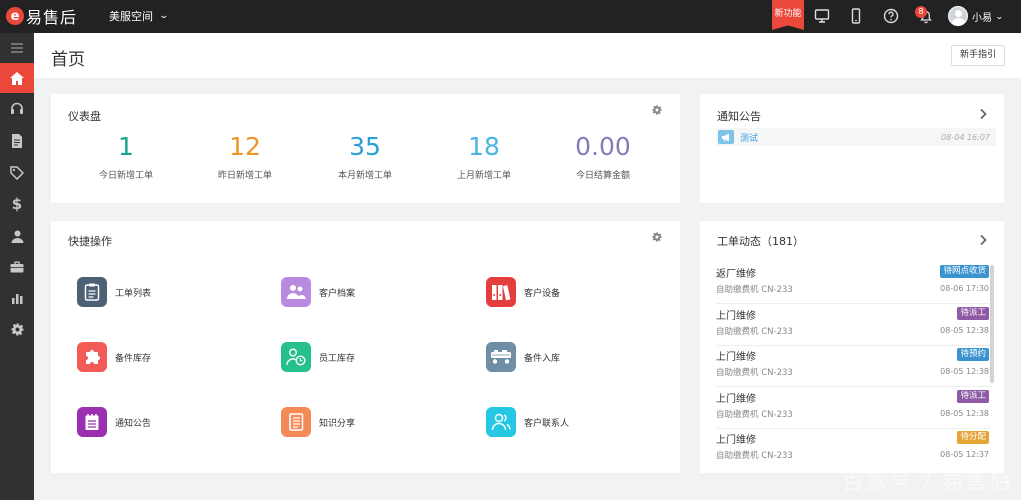 This screenshot has width=1021, height=500. Describe the element at coordinates (978, 55) in the screenshot. I see `beginner-guide-button: 新手指引` at that location.